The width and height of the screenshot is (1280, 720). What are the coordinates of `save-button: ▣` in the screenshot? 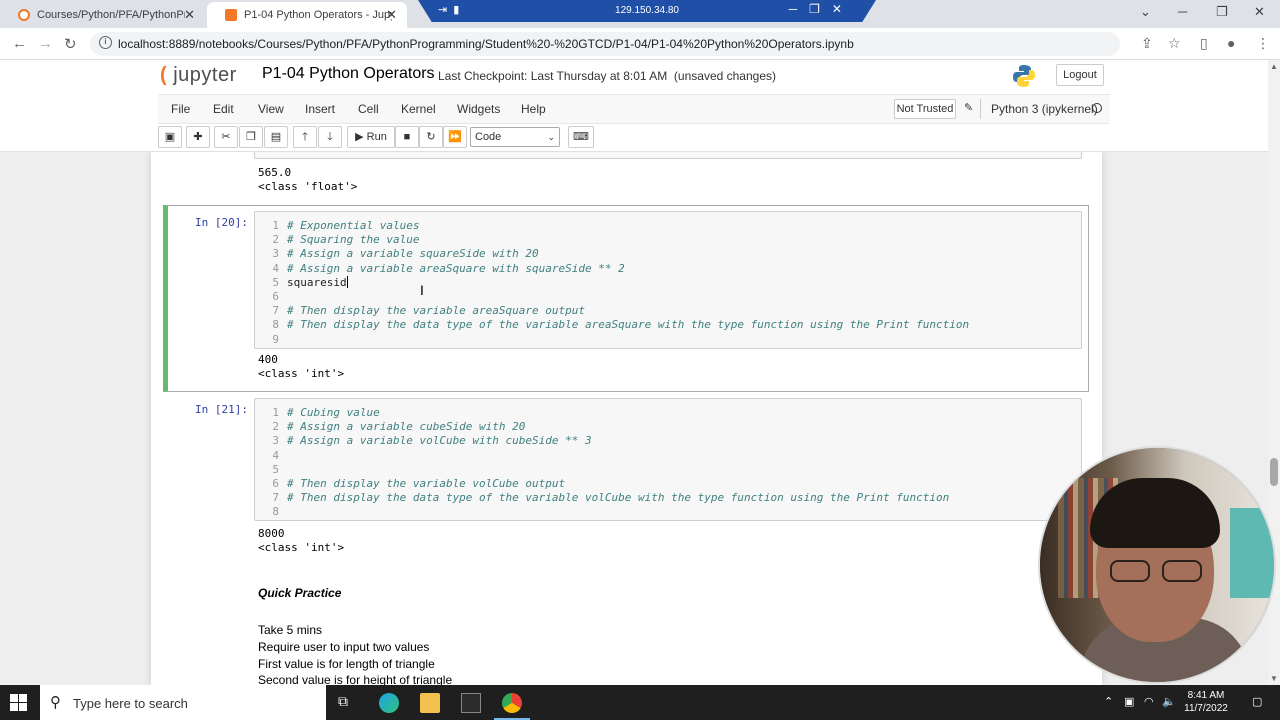 It's located at (170, 137).